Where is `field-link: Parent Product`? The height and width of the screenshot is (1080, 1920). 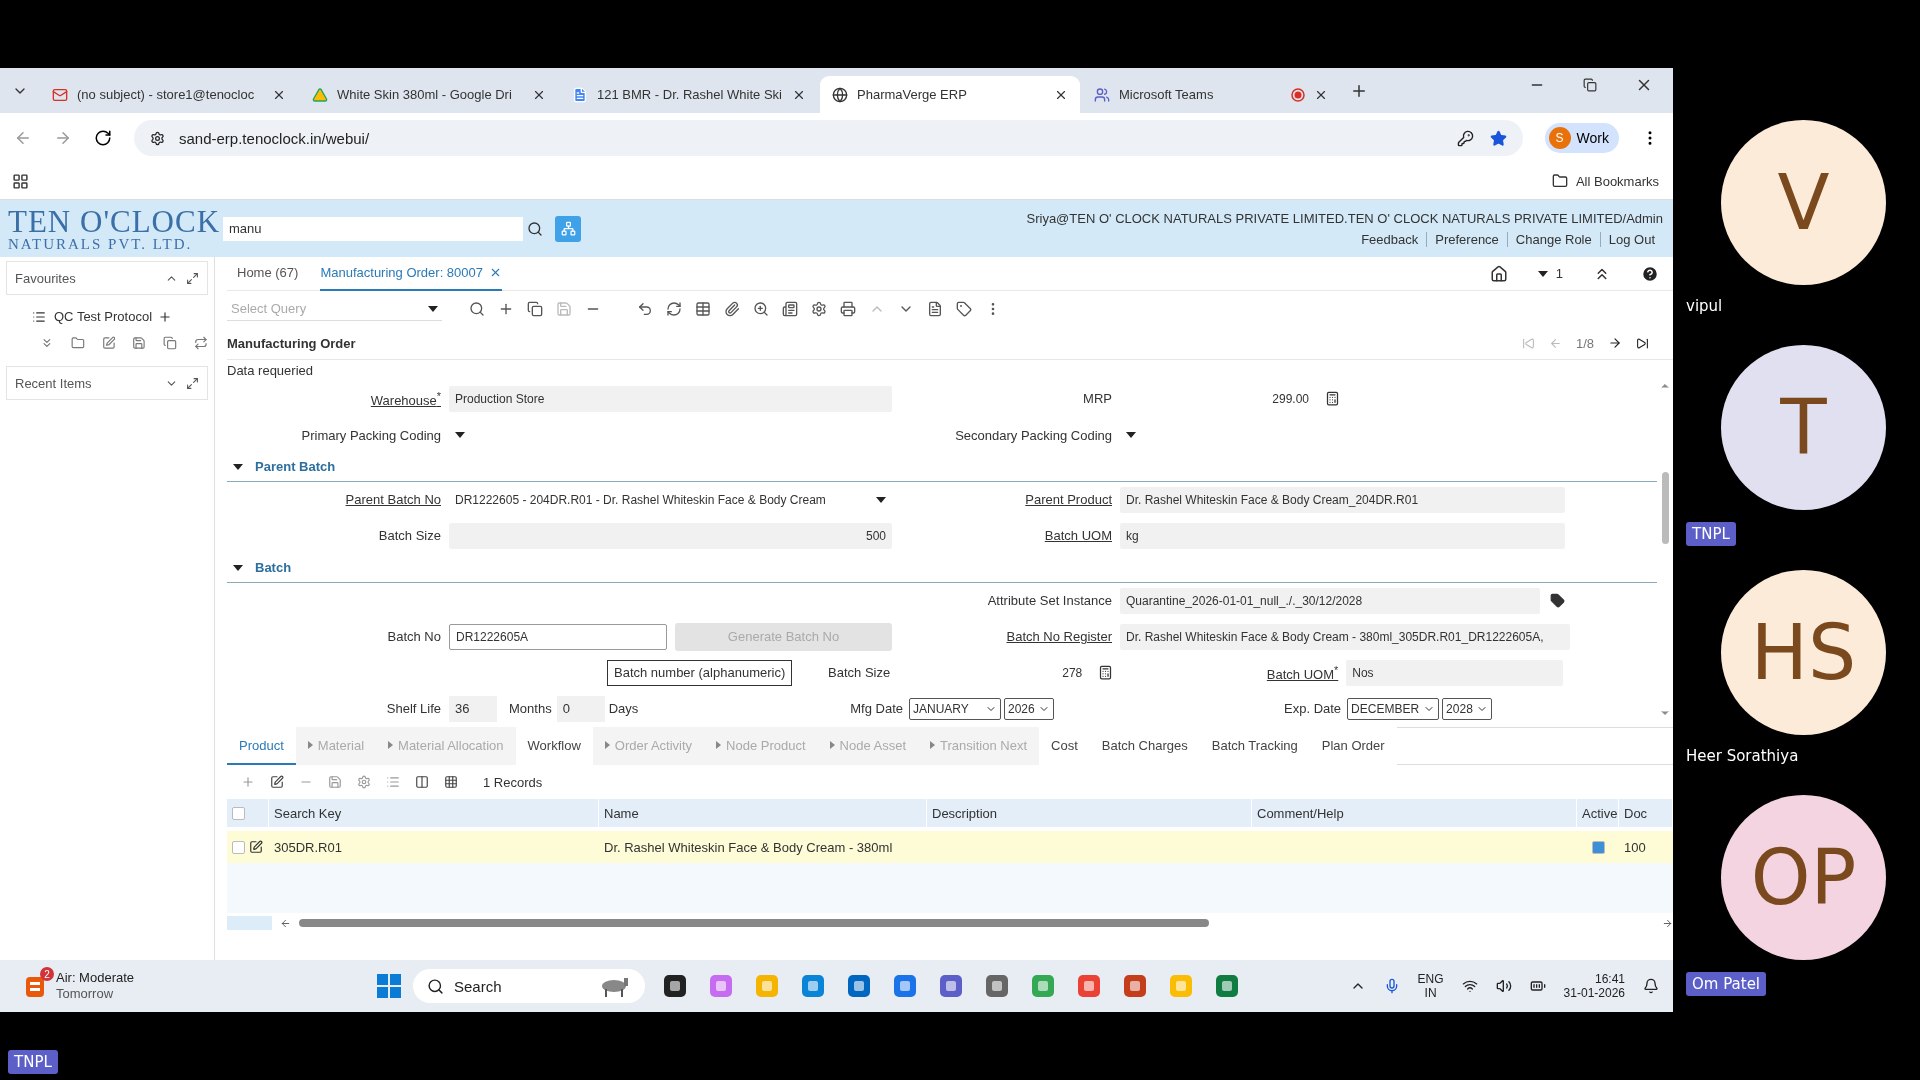
field-link: Parent Product is located at coordinates (1068, 500).